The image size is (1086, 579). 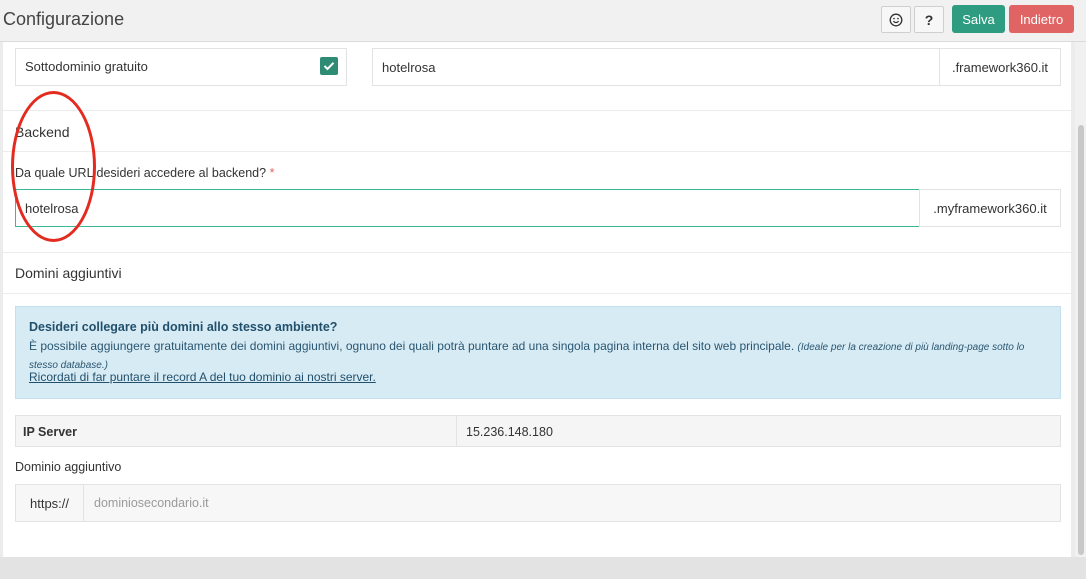 What do you see at coordinates (990, 208) in the screenshot?
I see `backend-url-suffix: .myframework360.it` at bounding box center [990, 208].